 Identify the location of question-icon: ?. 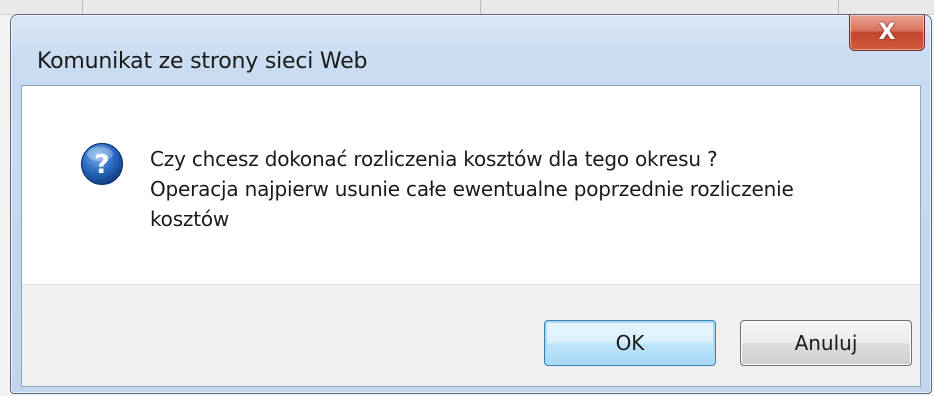
(102, 164).